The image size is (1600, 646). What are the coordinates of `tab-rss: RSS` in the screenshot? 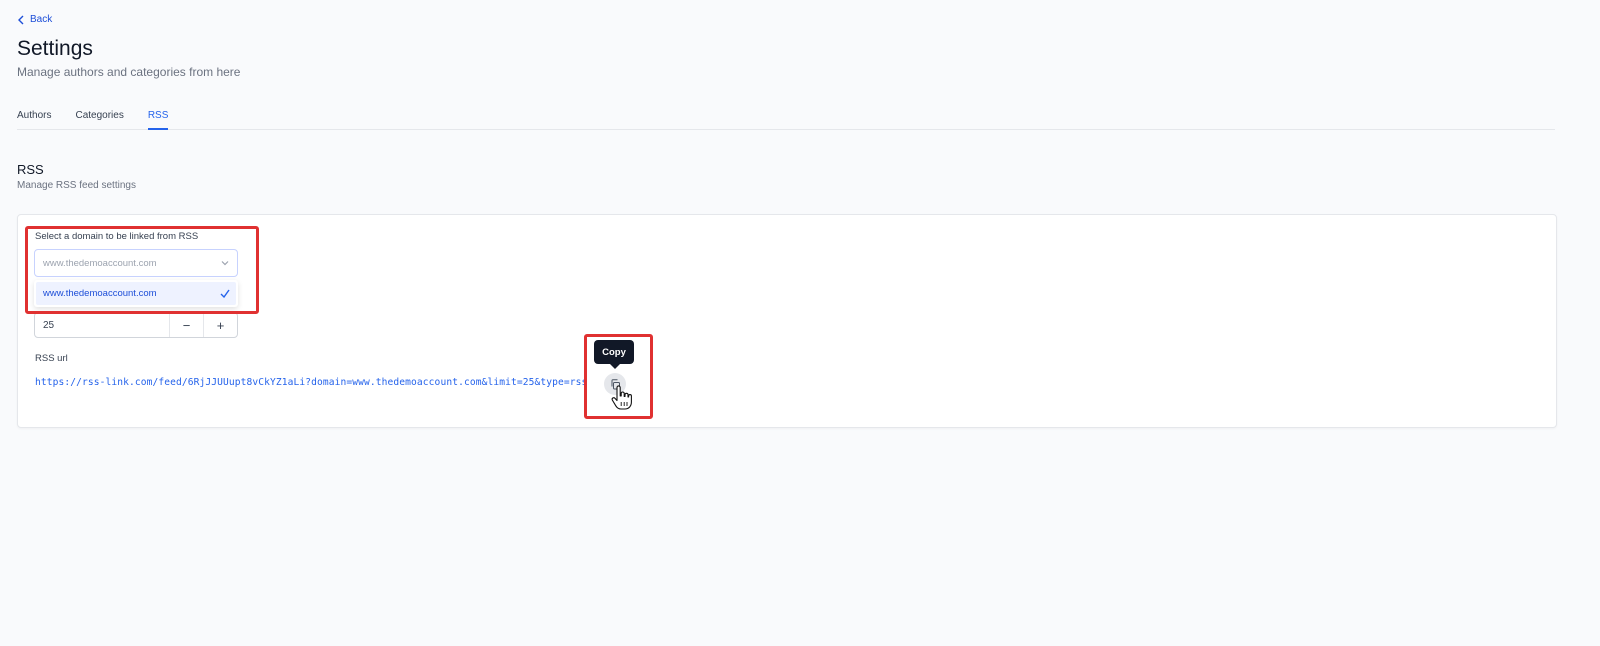 It's located at (158, 117).